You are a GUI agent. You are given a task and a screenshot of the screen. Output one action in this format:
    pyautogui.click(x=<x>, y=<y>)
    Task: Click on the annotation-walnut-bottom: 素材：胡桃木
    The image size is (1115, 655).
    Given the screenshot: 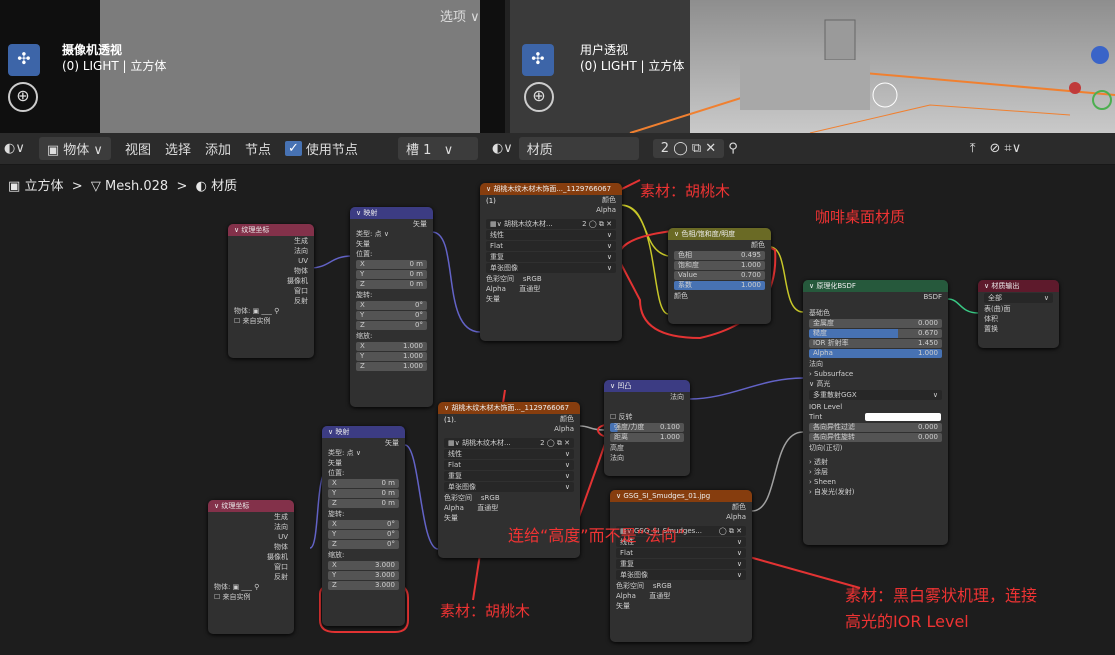 What is the action you would take?
    pyautogui.click(x=485, y=611)
    